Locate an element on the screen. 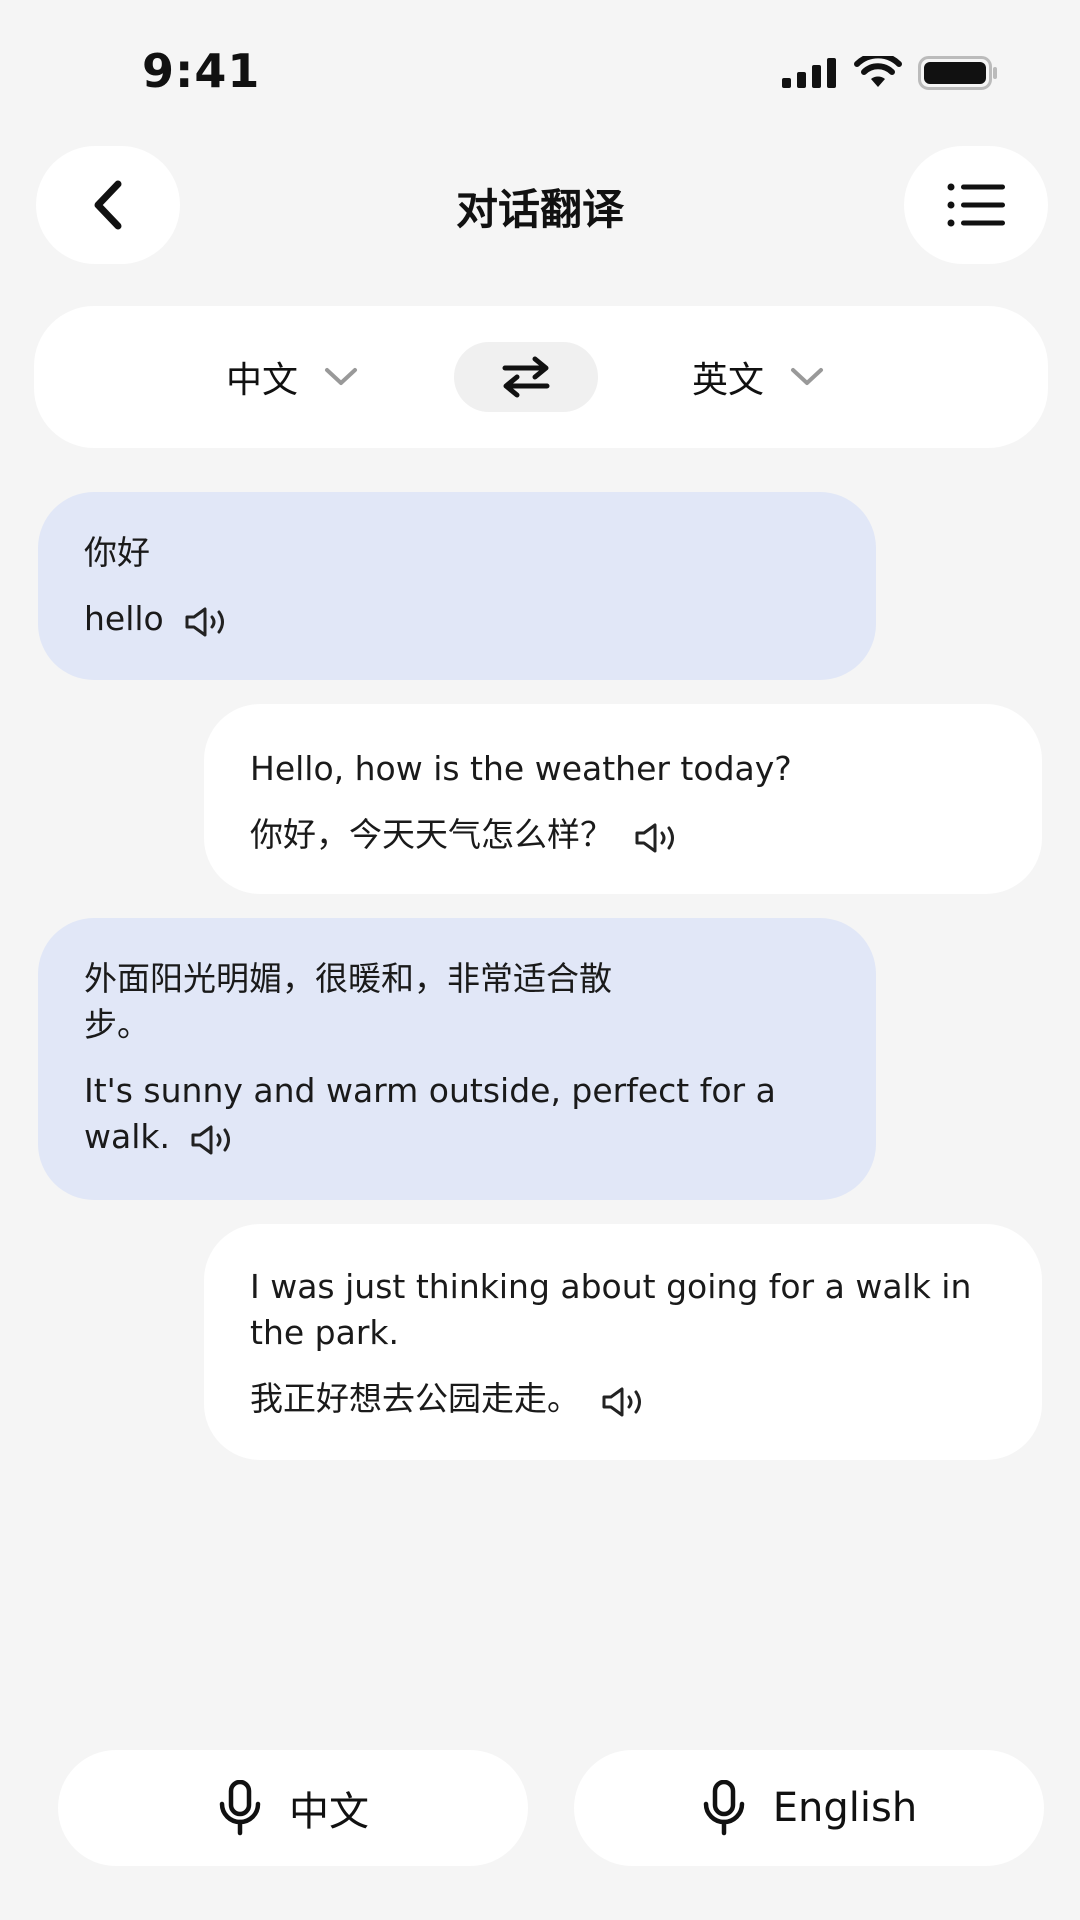 The height and width of the screenshot is (1920, 1080). message-source-text: Hello, how is the weather today? is located at coordinates (521, 768).